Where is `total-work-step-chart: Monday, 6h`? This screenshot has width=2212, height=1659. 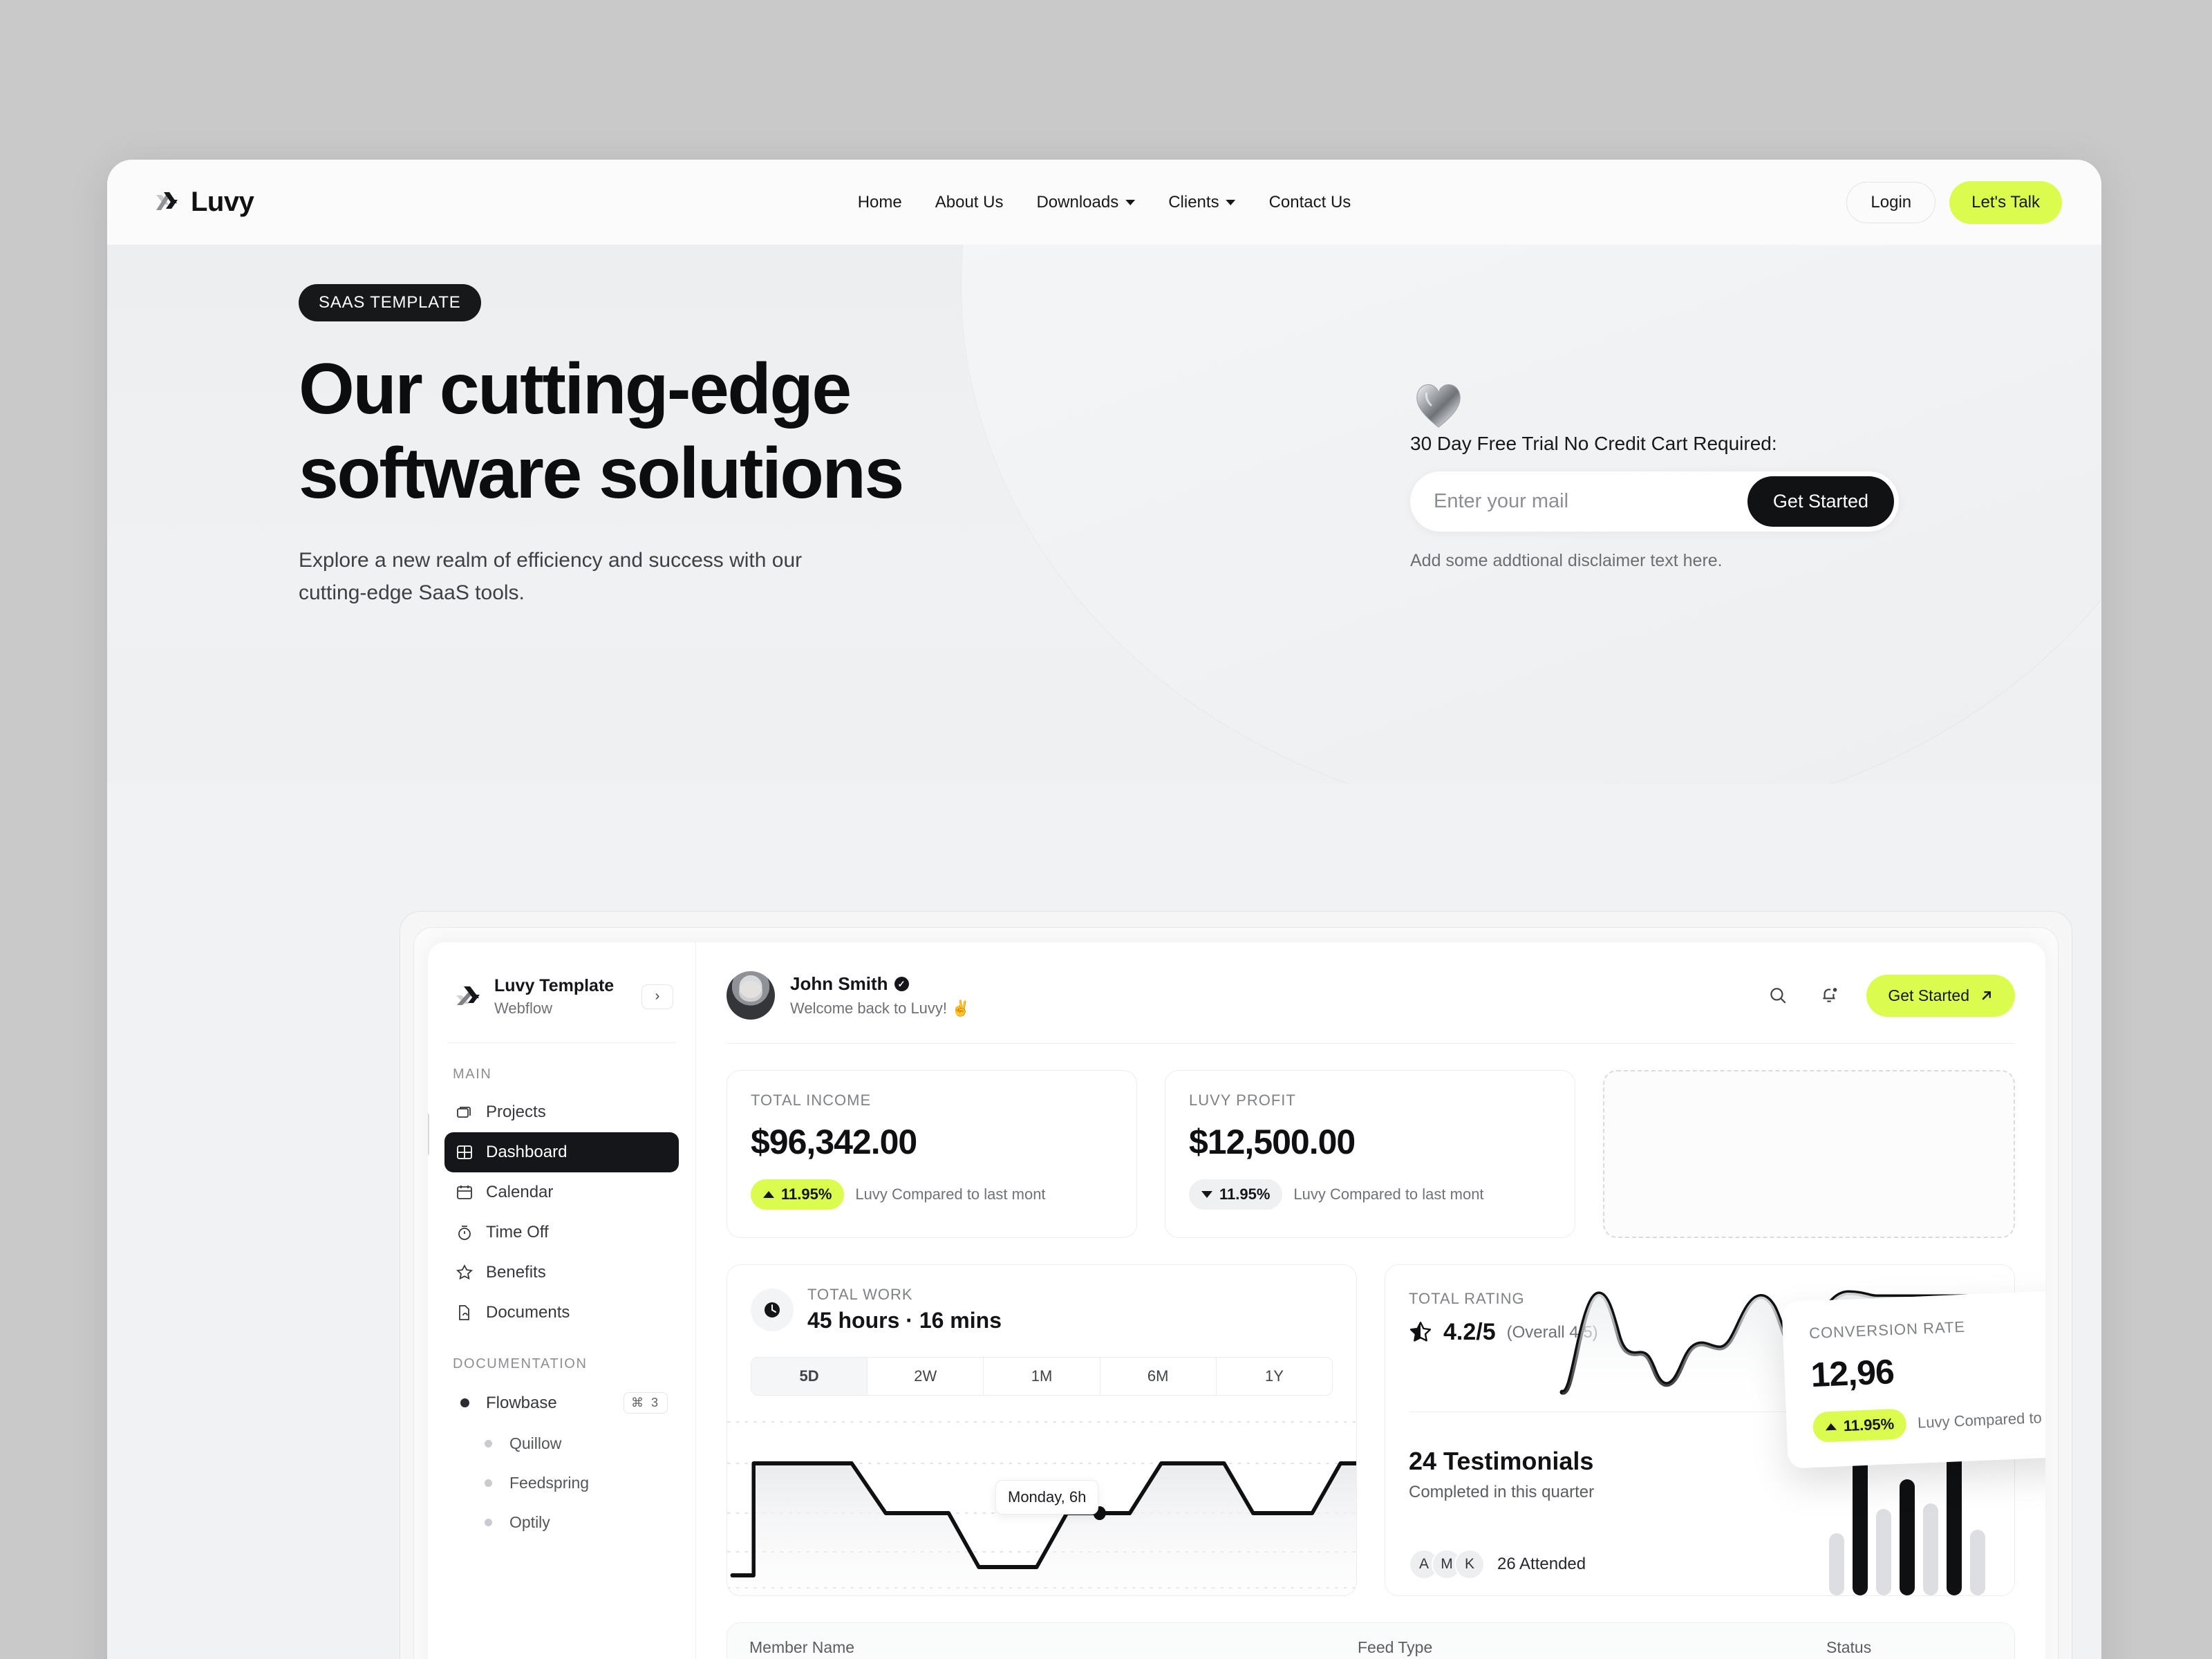
total-work-step-chart: Monday, 6h is located at coordinates (1042, 1502).